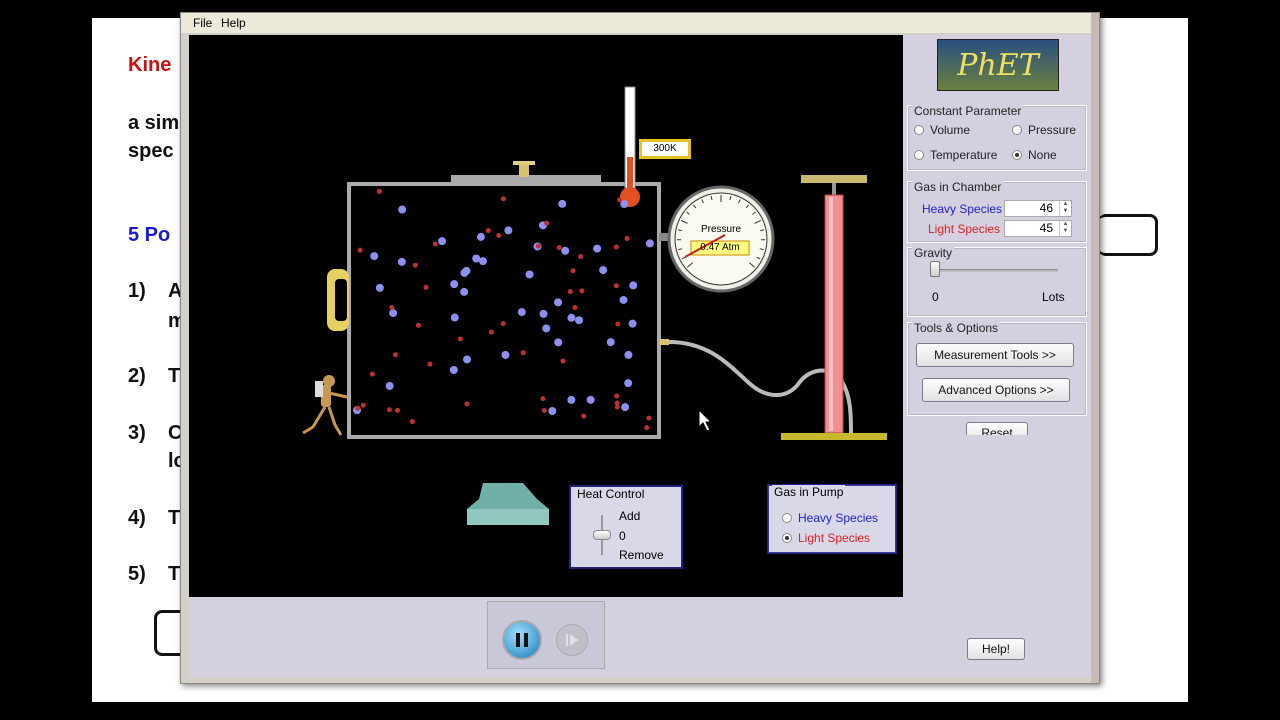 Image resolution: width=1280 pixels, height=720 pixels. I want to click on pump-heavy-radio: Heavy Species, so click(830, 518).